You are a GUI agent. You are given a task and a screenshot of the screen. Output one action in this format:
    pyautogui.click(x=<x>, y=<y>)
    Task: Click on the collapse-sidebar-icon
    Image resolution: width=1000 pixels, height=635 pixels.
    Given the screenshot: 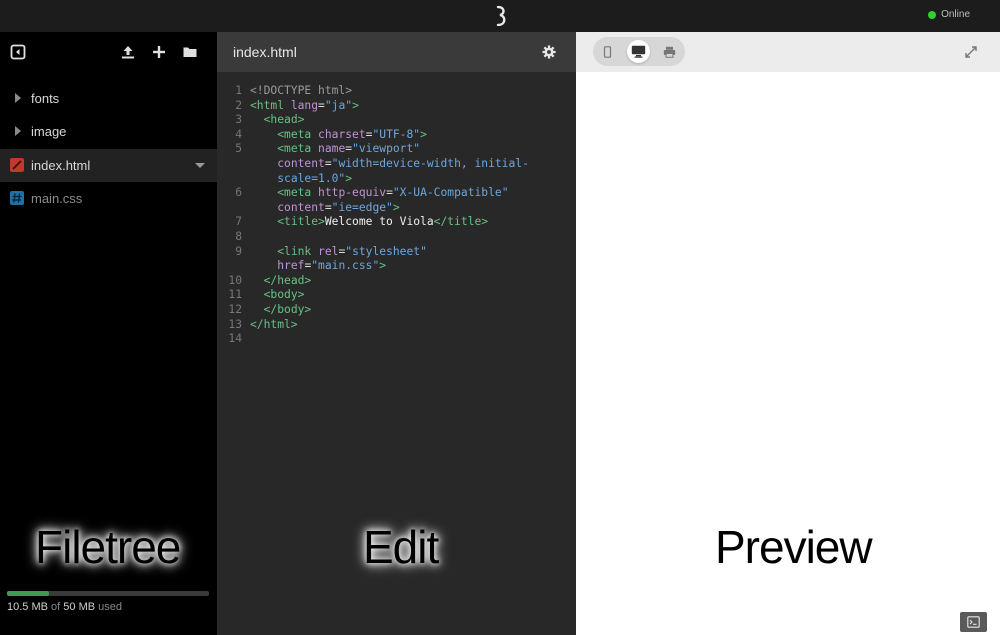 What is the action you would take?
    pyautogui.click(x=18, y=52)
    